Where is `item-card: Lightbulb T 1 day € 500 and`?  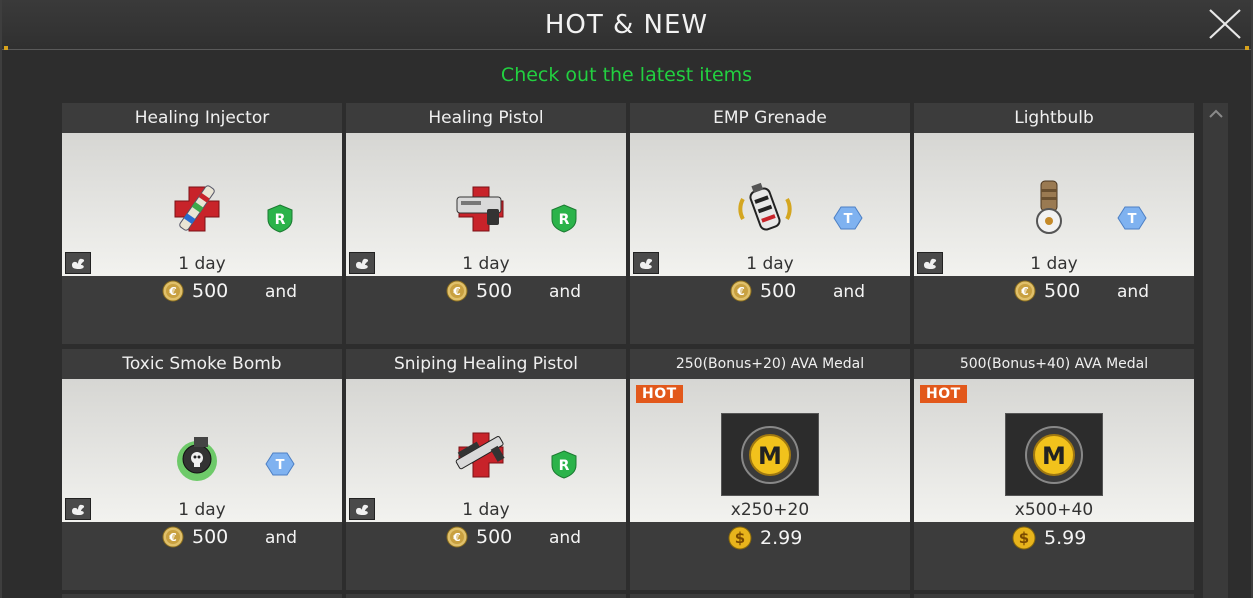 item-card: Lightbulb T 1 day € 500 and is located at coordinates (1054, 223).